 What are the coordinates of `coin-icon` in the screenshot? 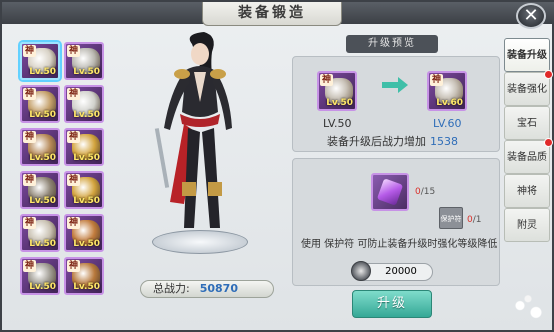 It's located at (361, 271).